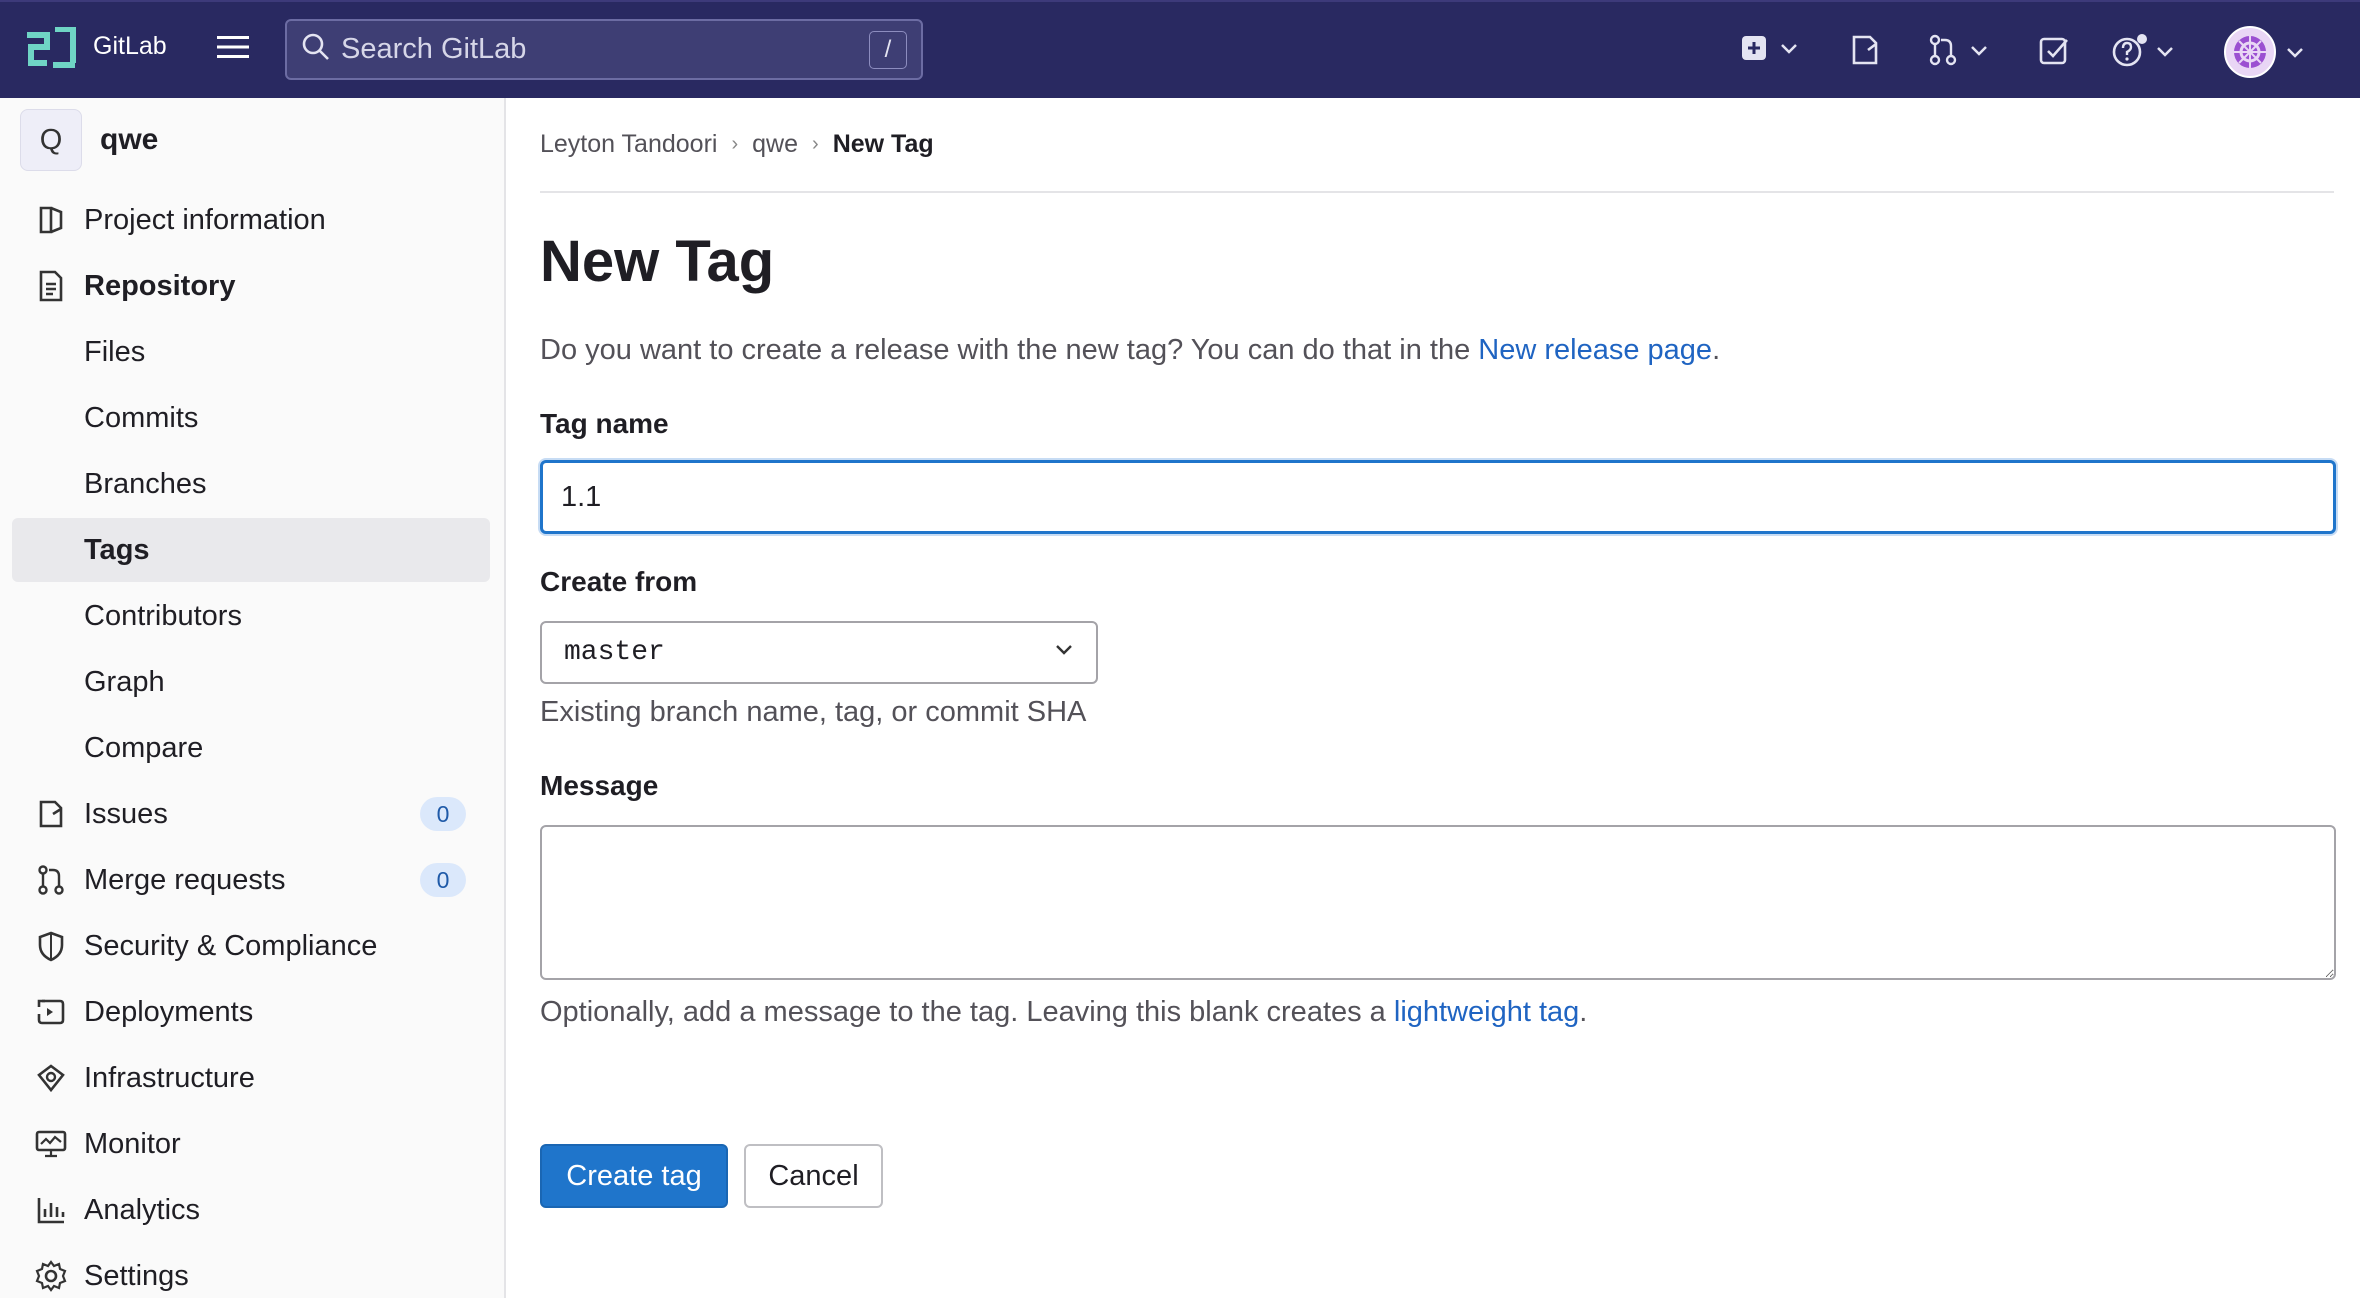 Image resolution: width=2360 pixels, height=1308 pixels. What do you see at coordinates (89, 140) in the screenshot?
I see `sidebar-project-header: Q qwe` at bounding box center [89, 140].